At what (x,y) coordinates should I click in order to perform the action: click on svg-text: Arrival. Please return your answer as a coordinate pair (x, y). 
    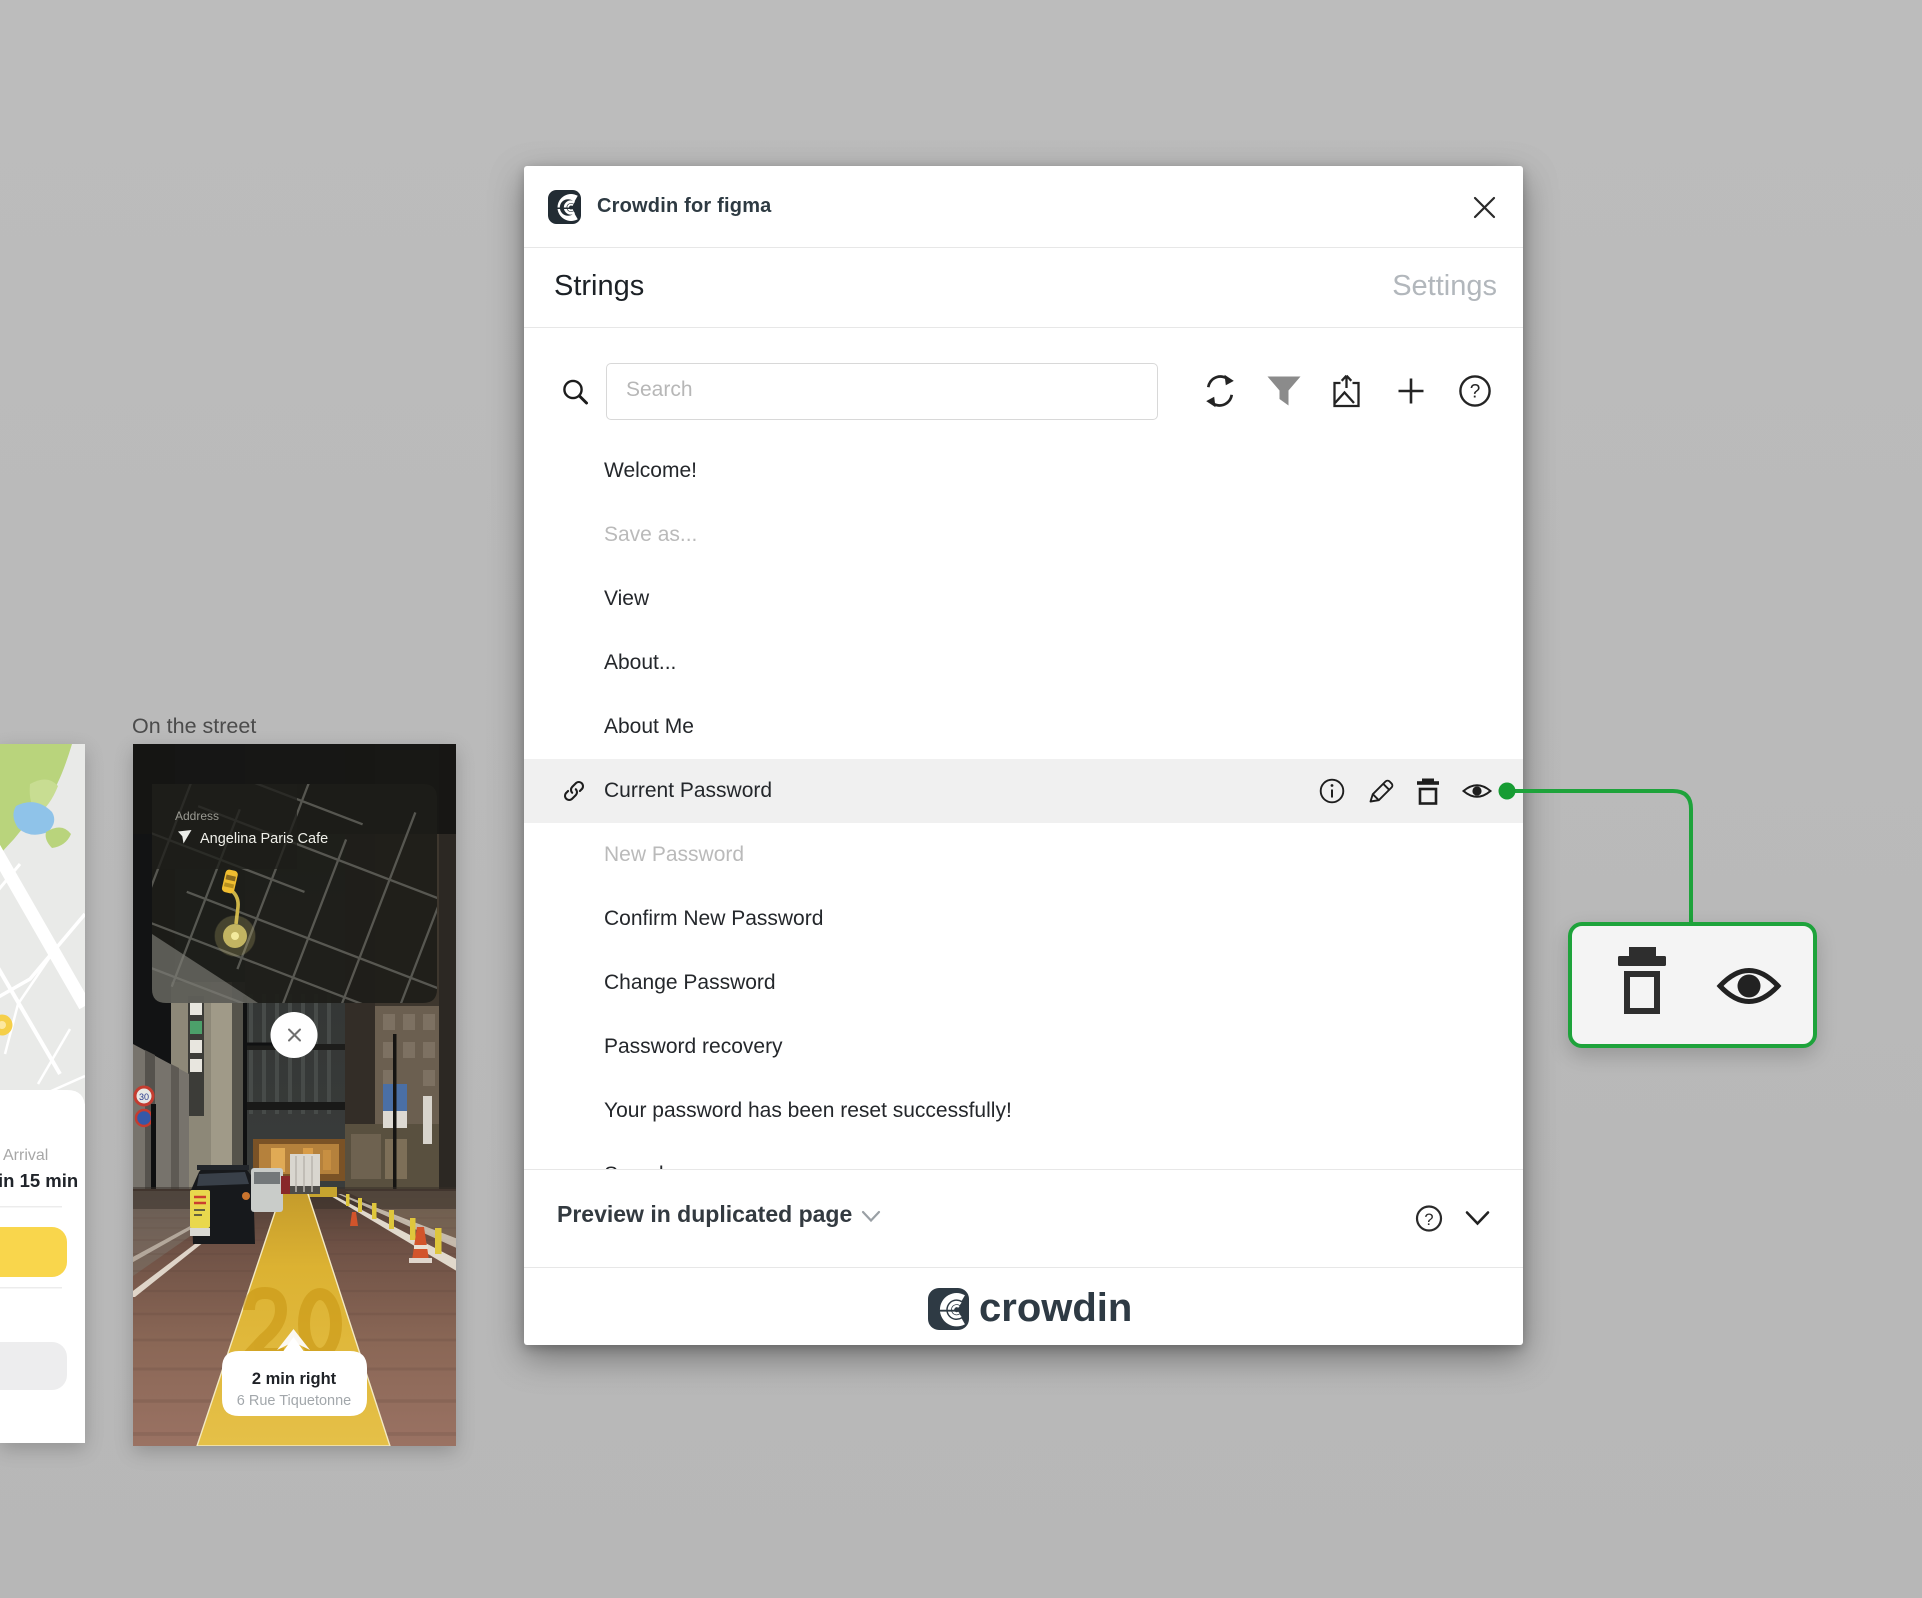
    Looking at the image, I should click on (25, 1155).